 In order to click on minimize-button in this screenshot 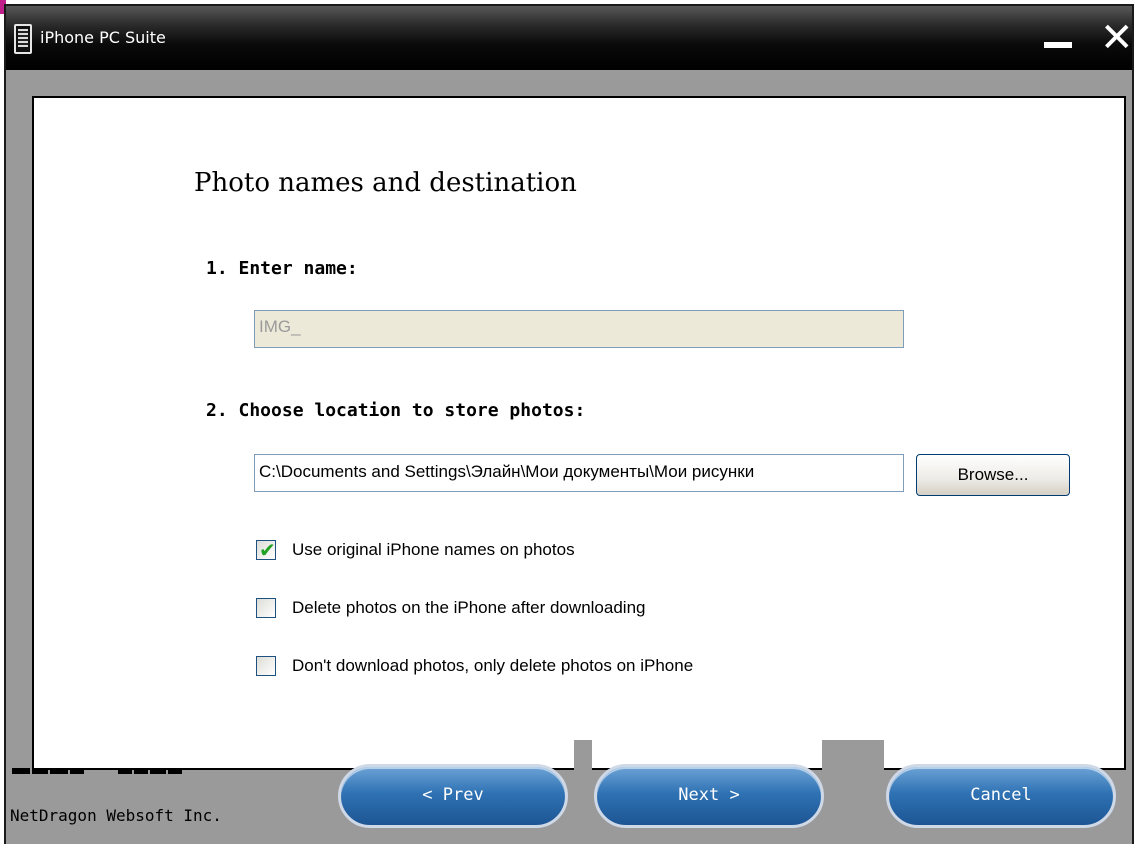, I will do `click(1058, 45)`.